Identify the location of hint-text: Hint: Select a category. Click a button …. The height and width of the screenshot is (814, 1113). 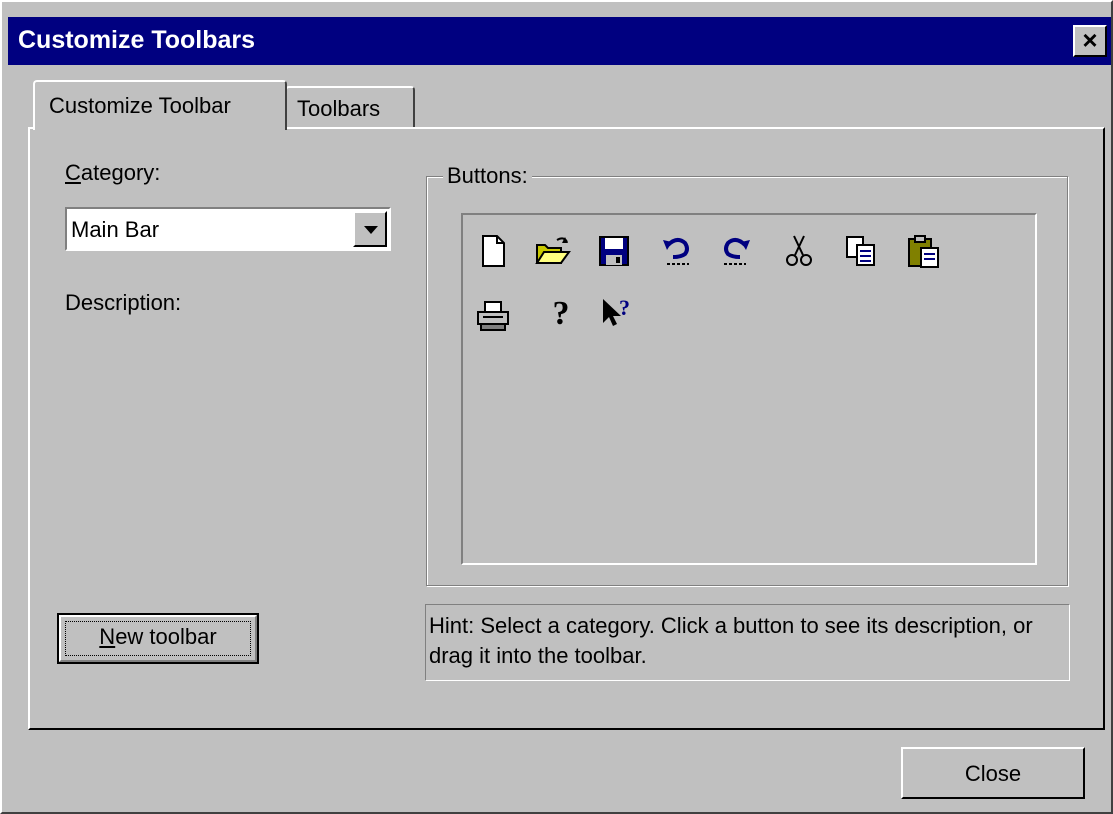
(731, 640).